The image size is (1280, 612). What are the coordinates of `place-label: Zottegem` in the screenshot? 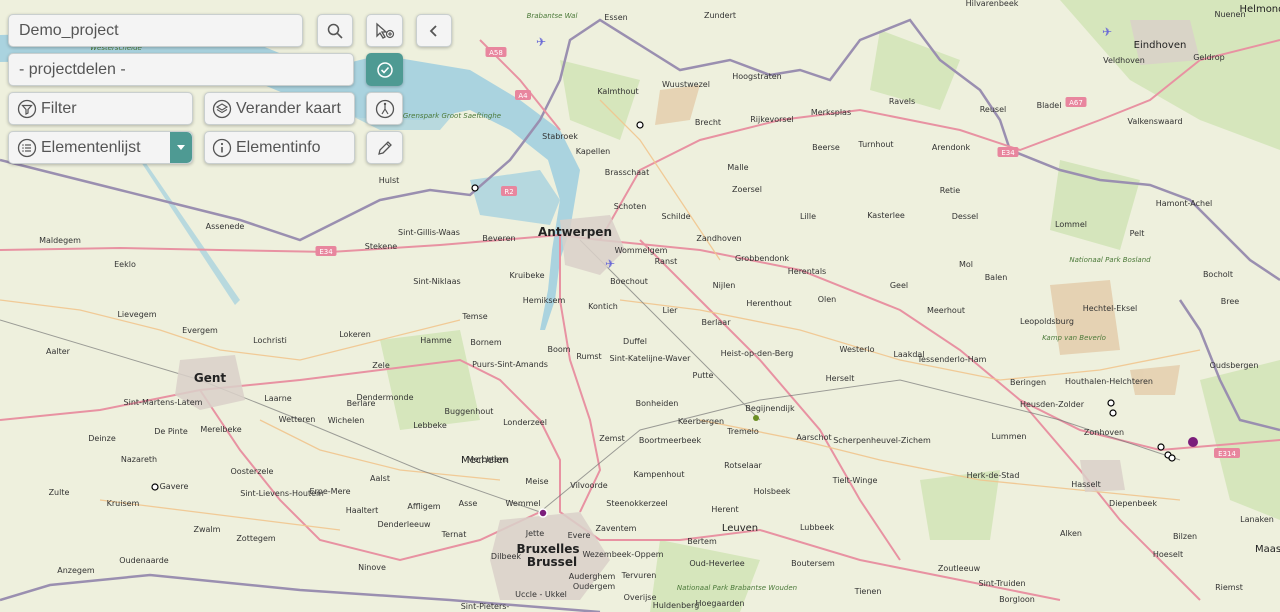 It's located at (256, 538).